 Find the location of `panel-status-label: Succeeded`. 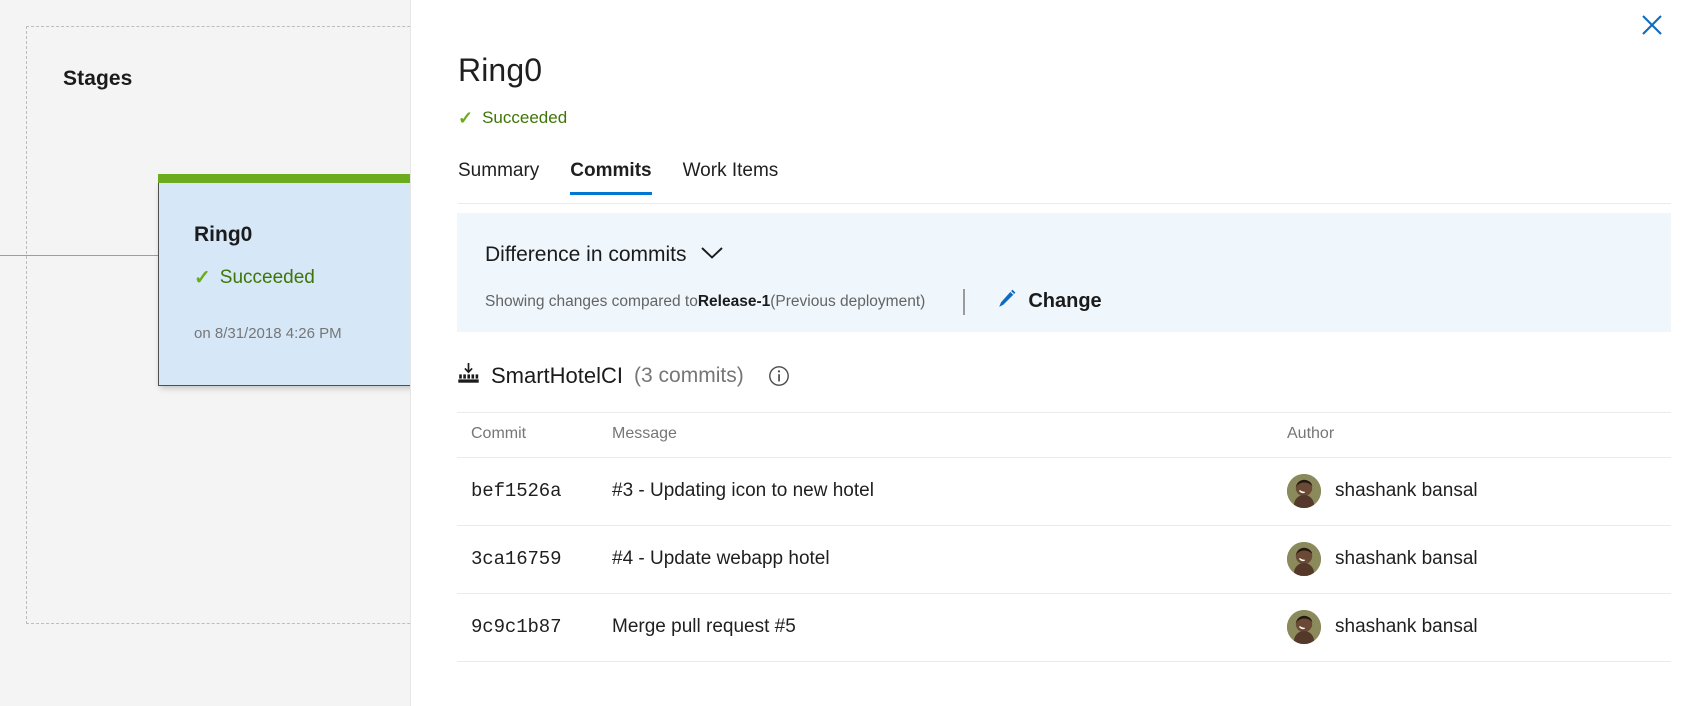

panel-status-label: Succeeded is located at coordinates (525, 117).